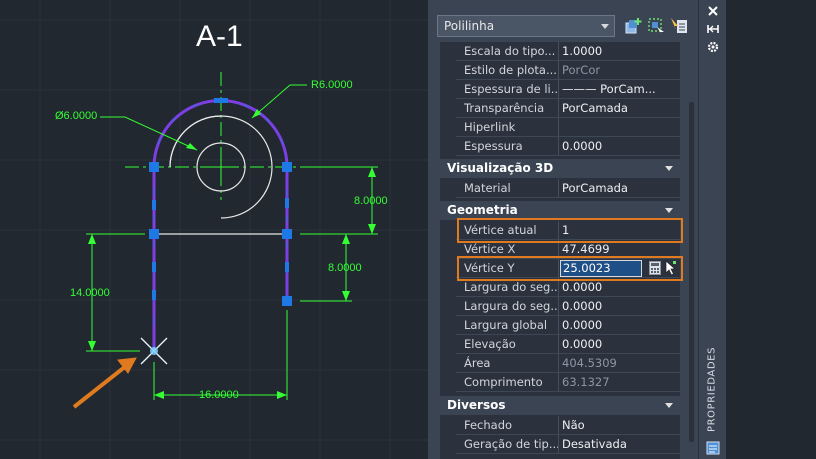 This screenshot has height=459, width=816. I want to click on current-vertex-highlight, so click(570, 230).